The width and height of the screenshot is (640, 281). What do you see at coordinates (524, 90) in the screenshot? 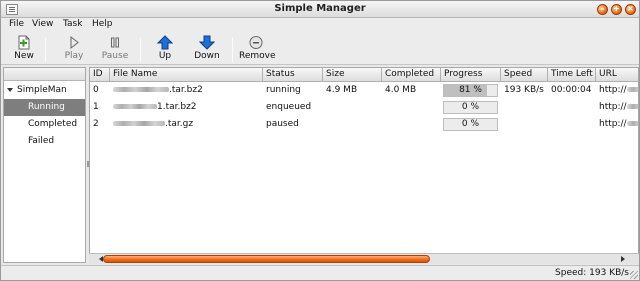
I see `cell-speed: 193 KB/s` at bounding box center [524, 90].